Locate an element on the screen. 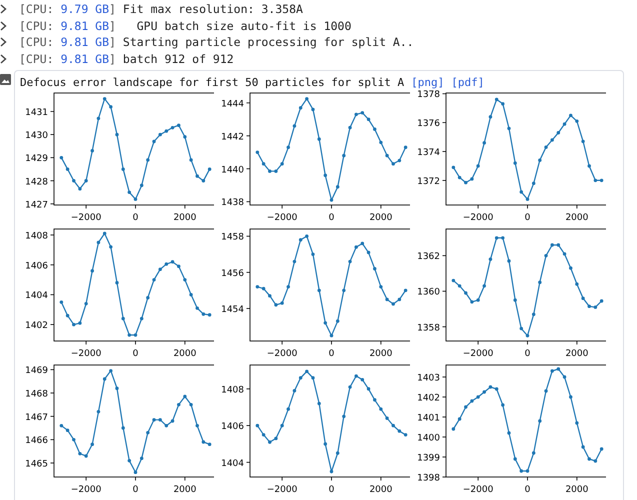 This screenshot has width=637, height=500. y-tick-label: 1466 is located at coordinates (36, 441).